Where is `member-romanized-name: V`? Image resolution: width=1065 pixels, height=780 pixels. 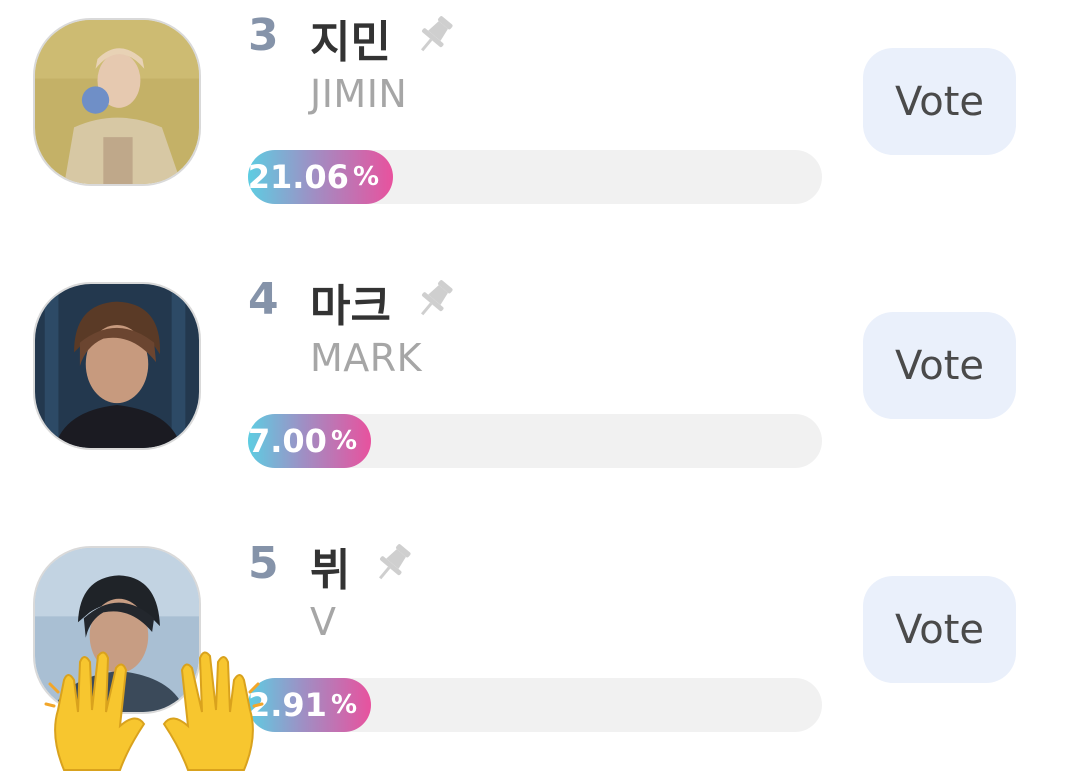
member-romanized-name: V is located at coordinates (323, 622).